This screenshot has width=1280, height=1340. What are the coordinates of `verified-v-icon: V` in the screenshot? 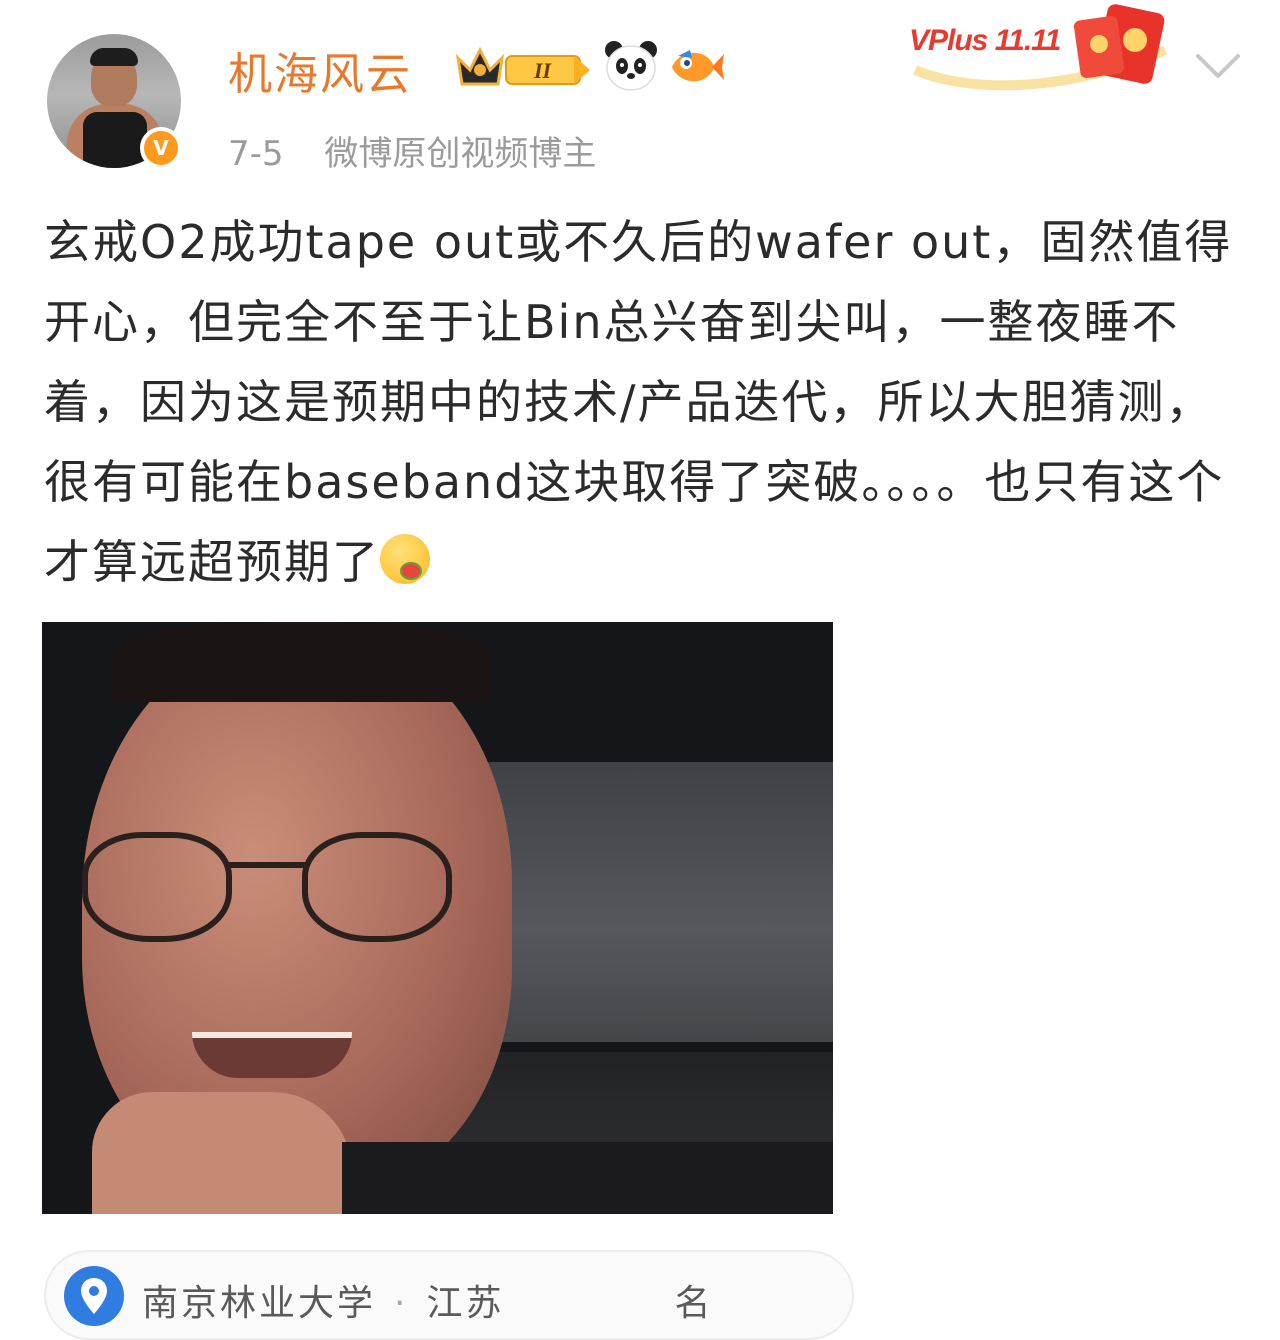 It's located at (161, 148).